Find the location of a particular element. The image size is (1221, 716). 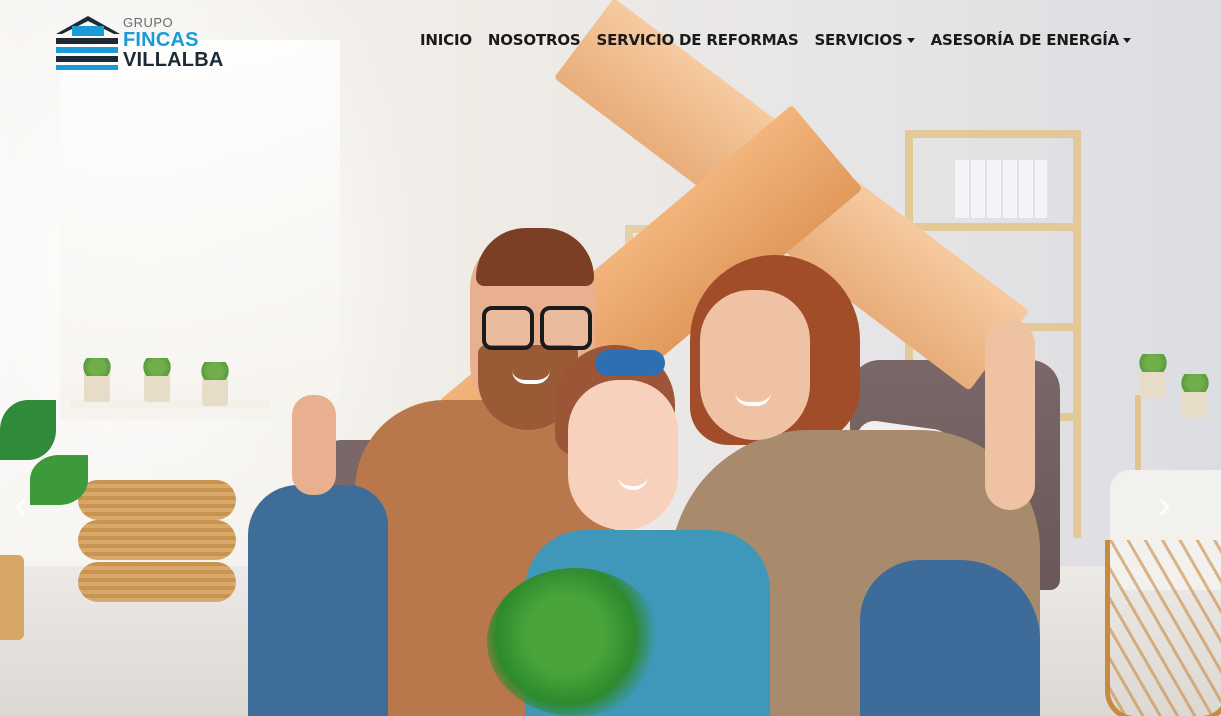

nav-servicio-de-reformas-label: SERVICIO DE REFORMAS is located at coordinates (697, 40).